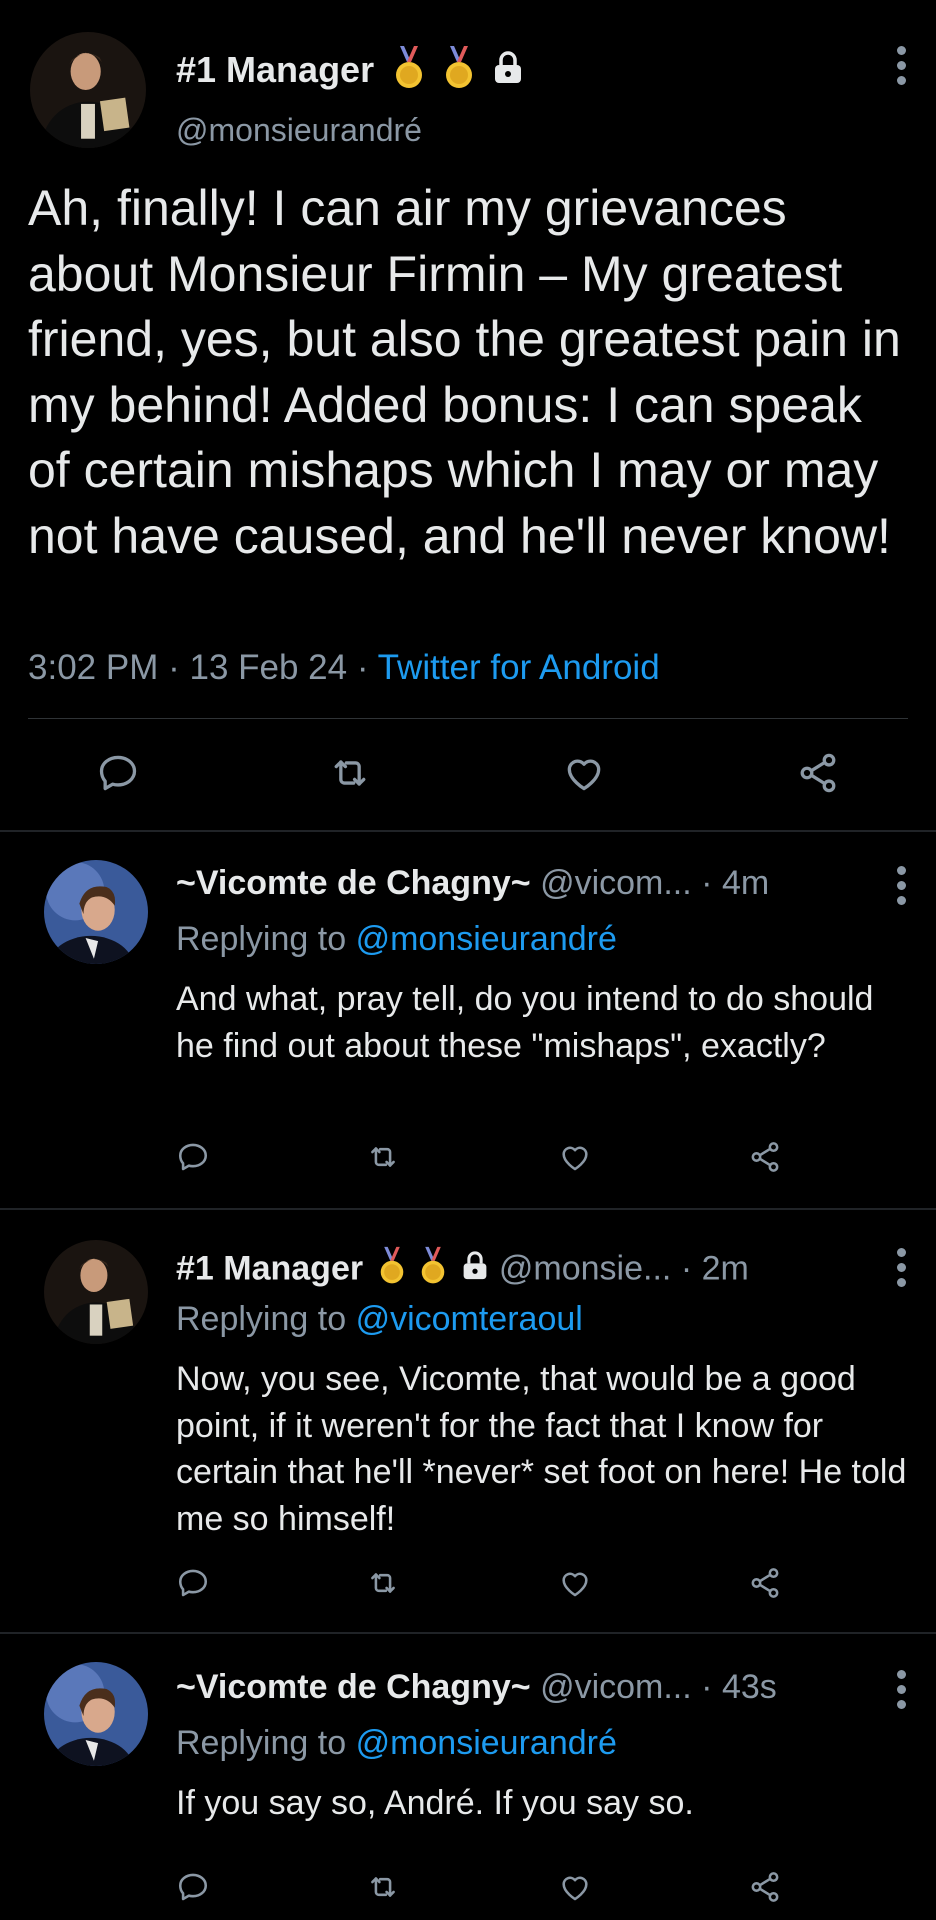  What do you see at coordinates (745, 883) in the screenshot?
I see `reply-age: 4m` at bounding box center [745, 883].